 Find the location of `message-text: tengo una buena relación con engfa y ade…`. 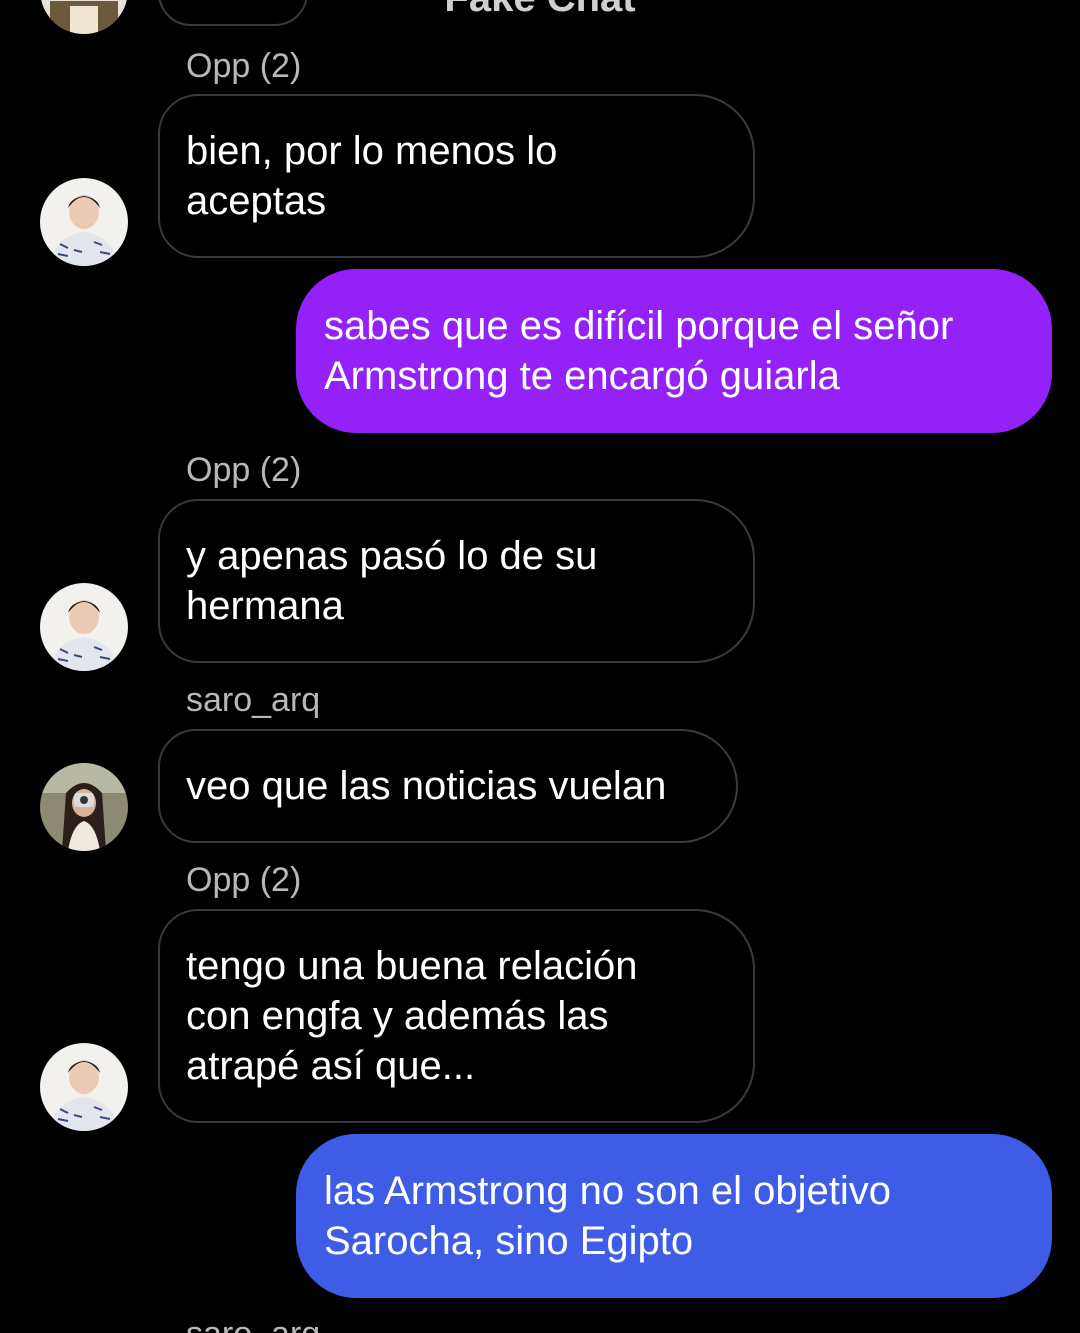

message-text: tengo una buena relación con engfa y ade… is located at coordinates (412, 1016).